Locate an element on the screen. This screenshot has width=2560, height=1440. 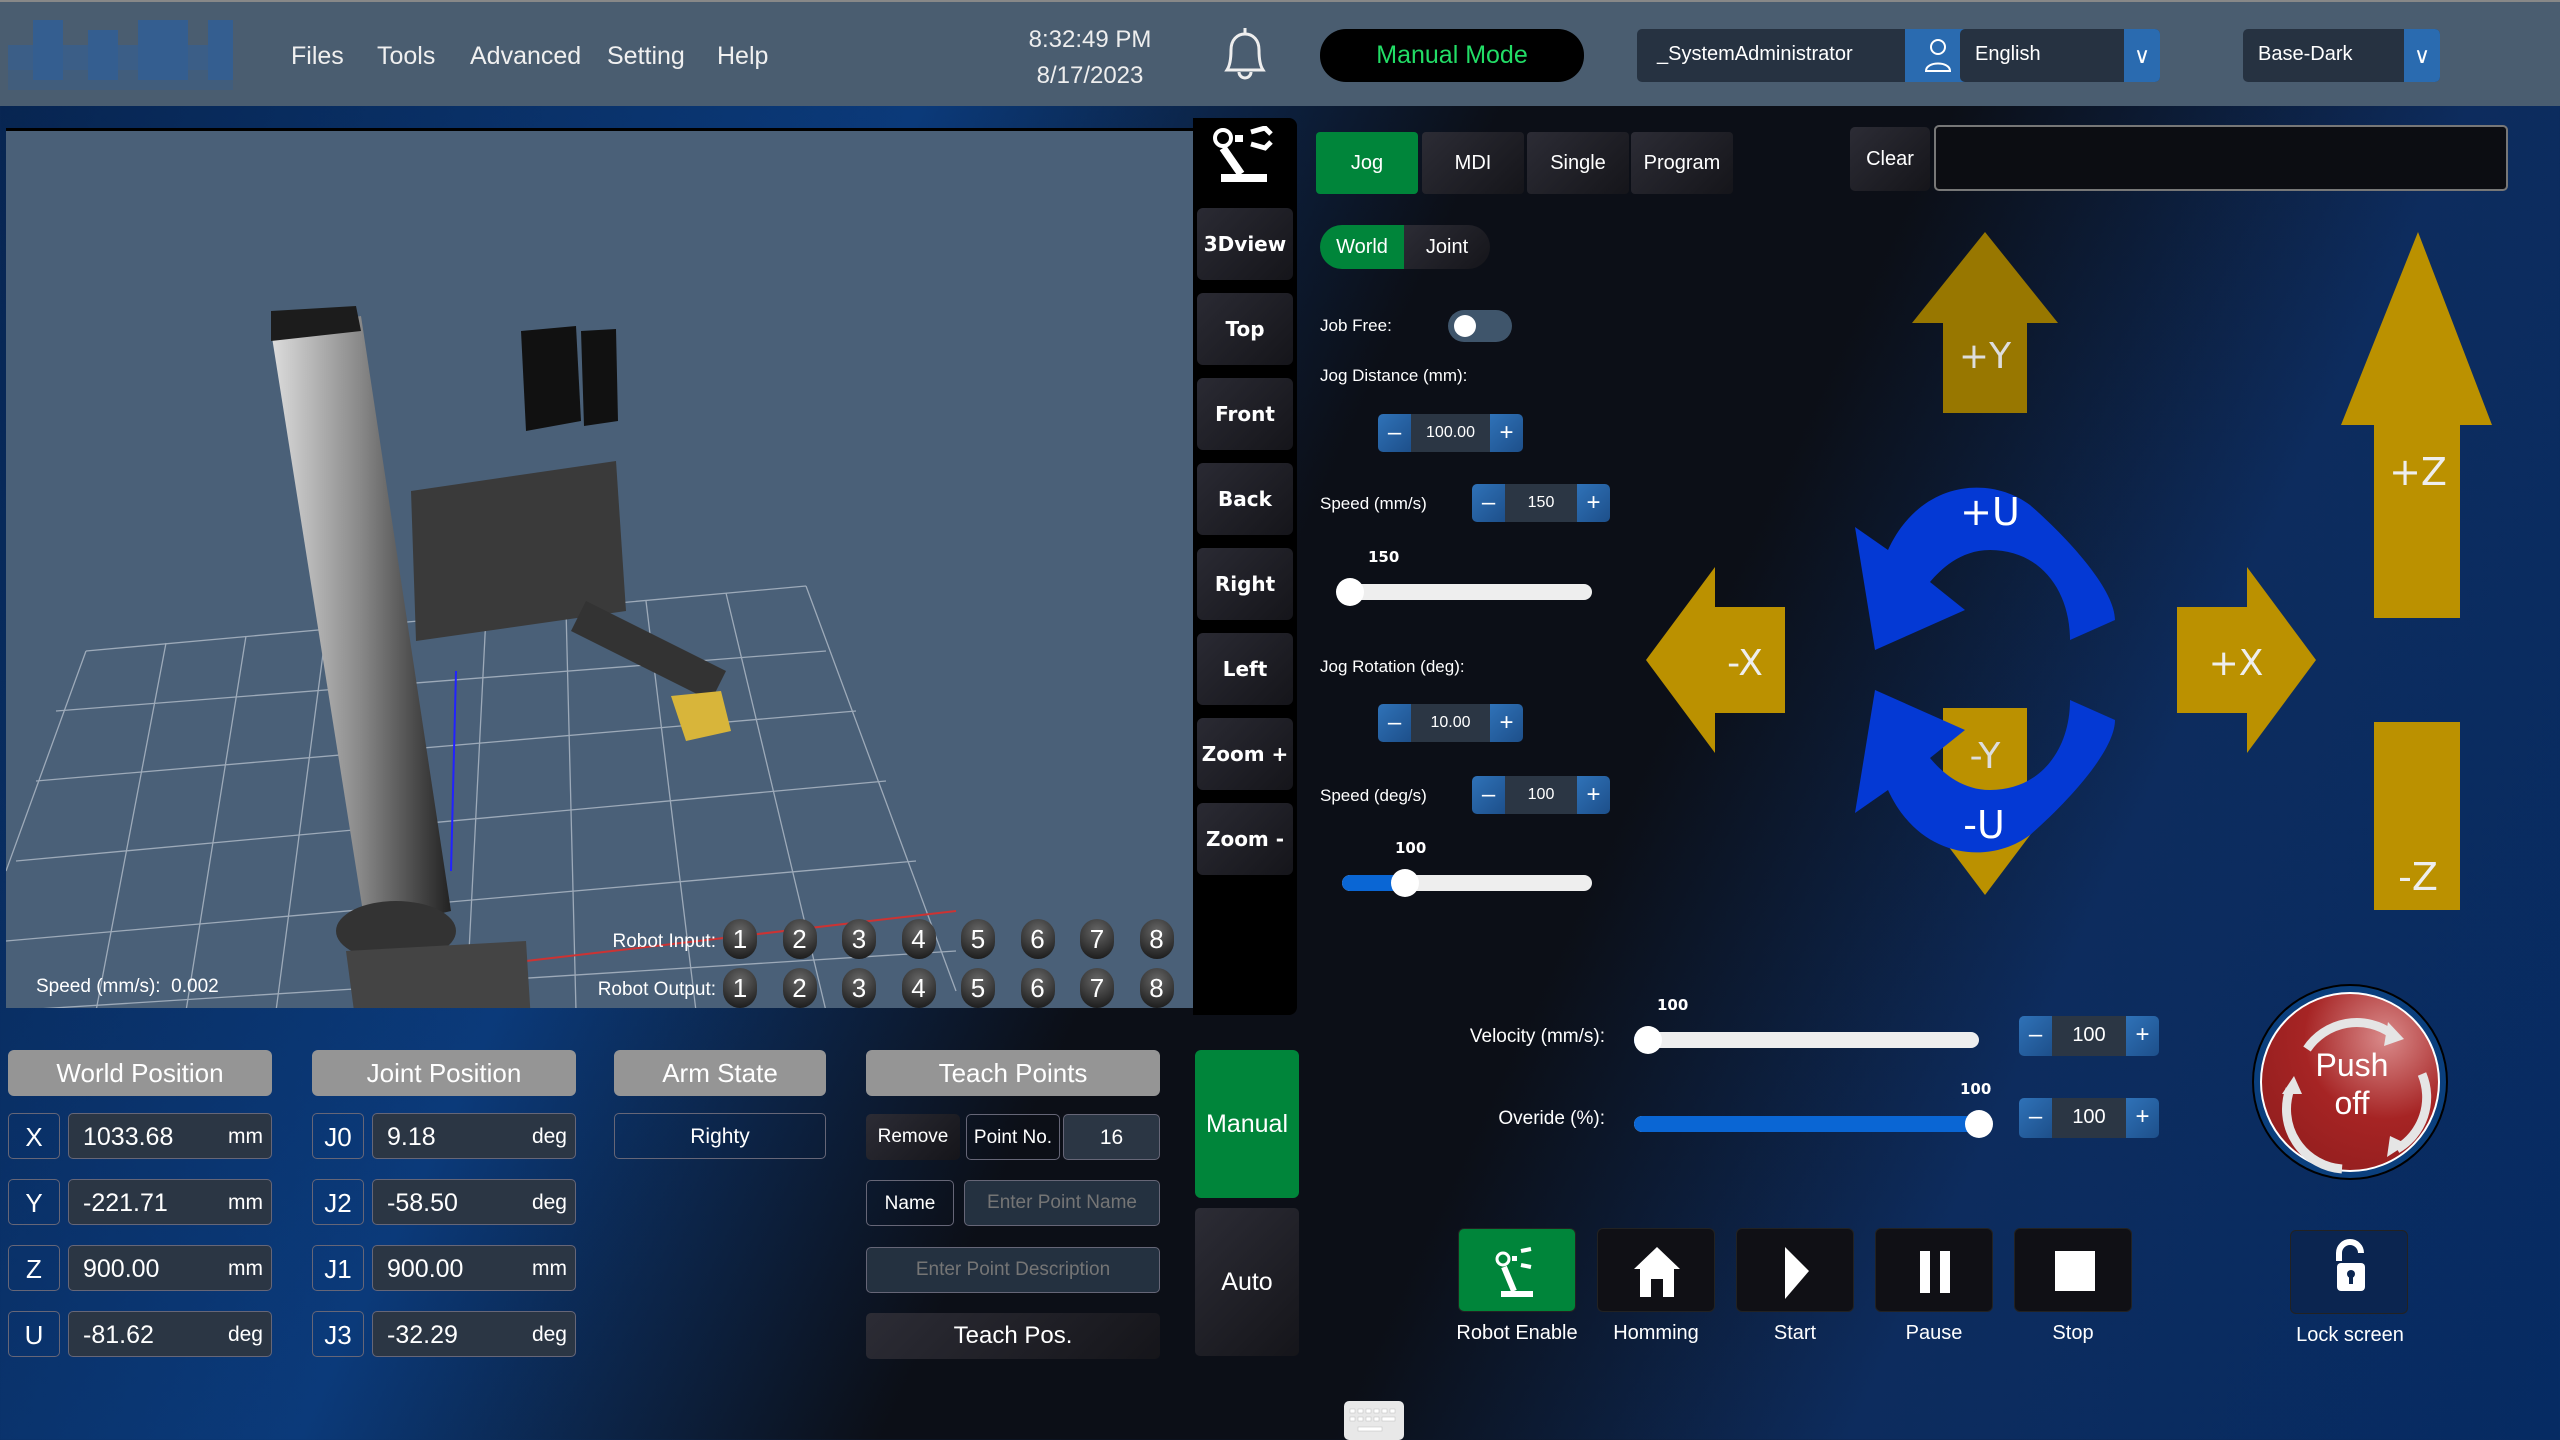
remove-point-button: Remove is located at coordinates (913, 1137).